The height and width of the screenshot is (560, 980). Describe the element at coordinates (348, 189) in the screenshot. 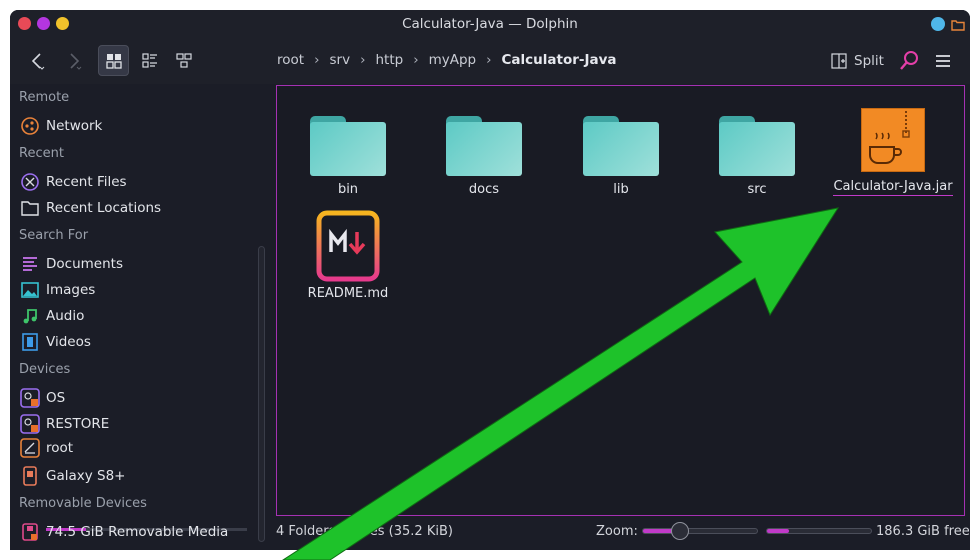

I see `file-label: bin` at that location.